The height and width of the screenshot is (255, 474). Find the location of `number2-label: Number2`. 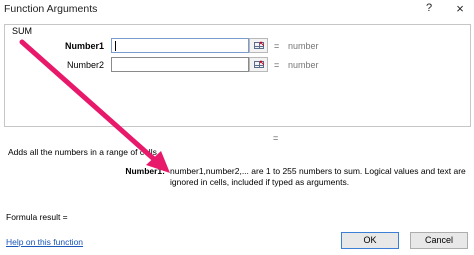

number2-label: Number2 is located at coordinates (85, 65).